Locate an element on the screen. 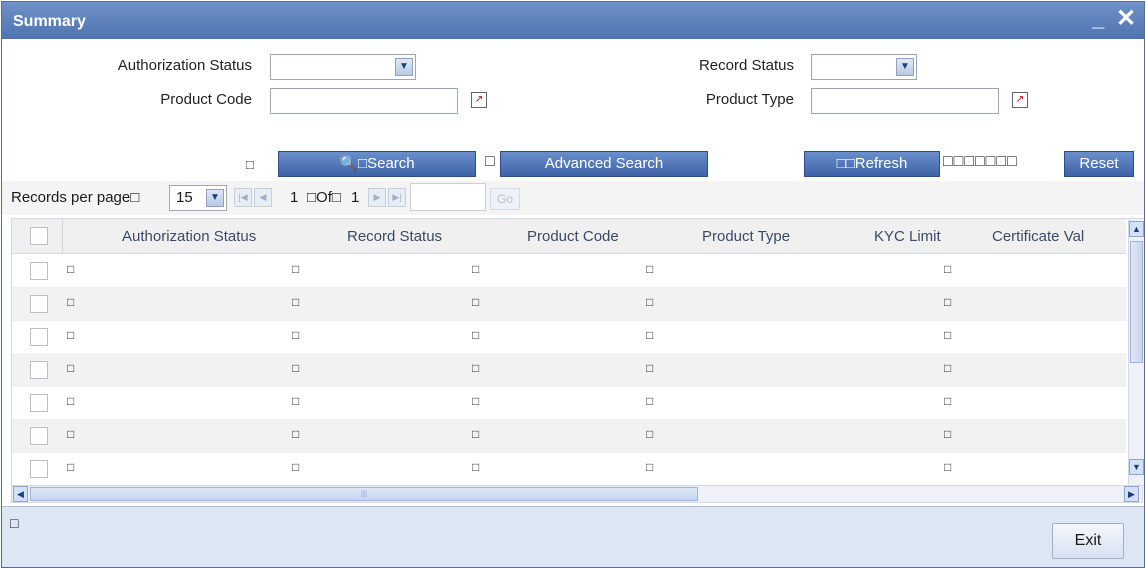  search-button: 🔍□Search is located at coordinates (377, 164).